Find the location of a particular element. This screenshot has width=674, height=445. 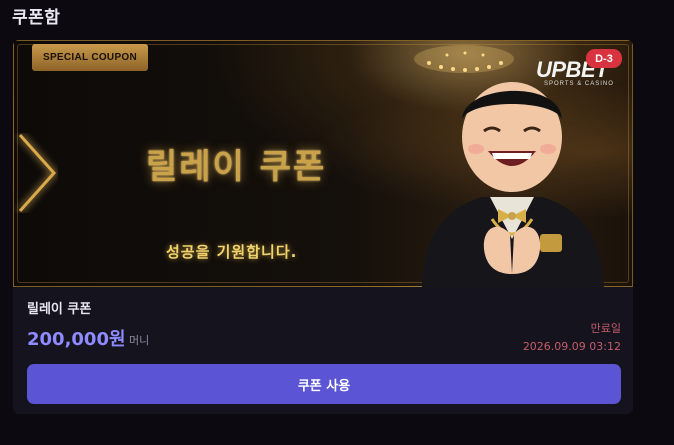

banner-subtitle: 성공을 기원합니다. is located at coordinates (232, 252).